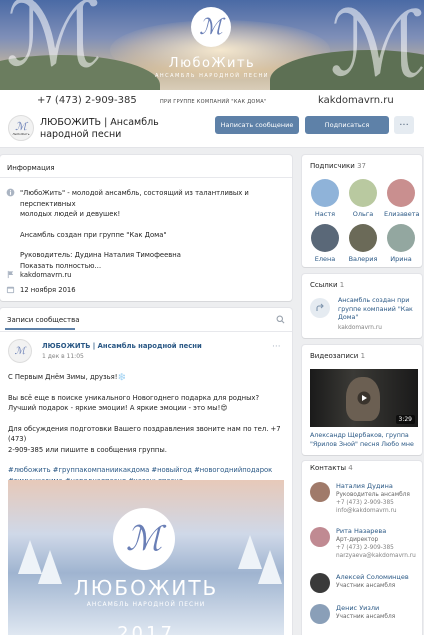 The image size is (424, 635). I want to click on subscriber-name: Валерия, so click(363, 259).